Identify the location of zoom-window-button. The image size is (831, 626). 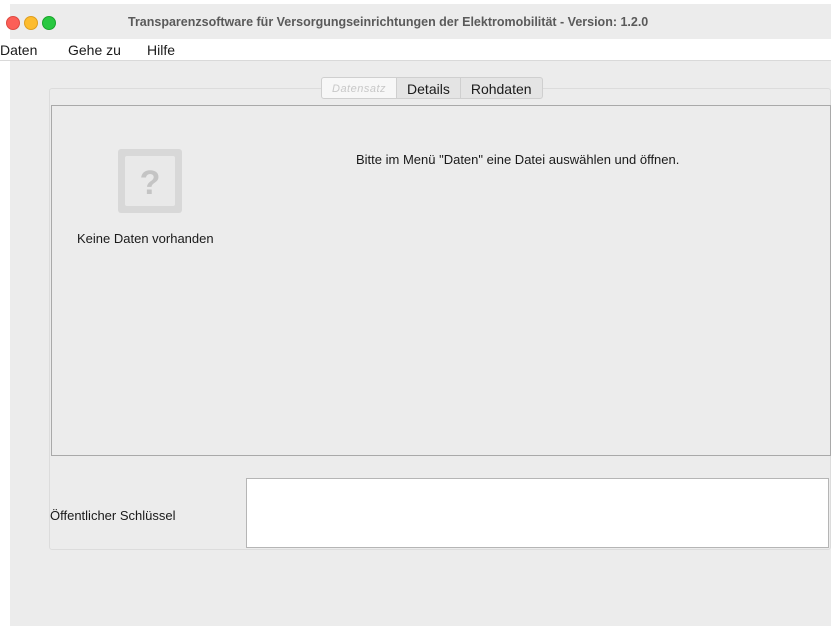
(49, 23).